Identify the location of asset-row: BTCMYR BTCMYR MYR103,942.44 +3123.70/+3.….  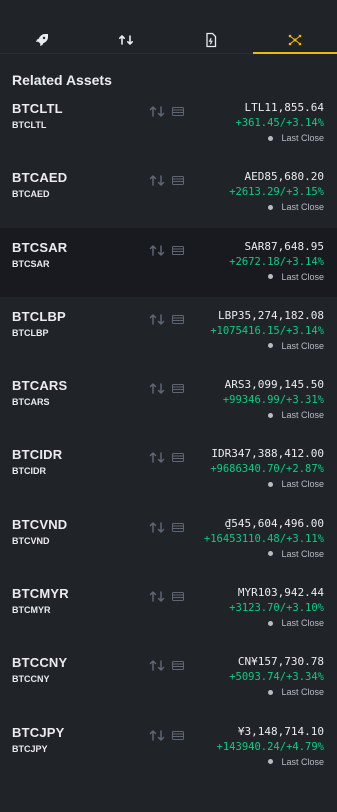
(168, 608).